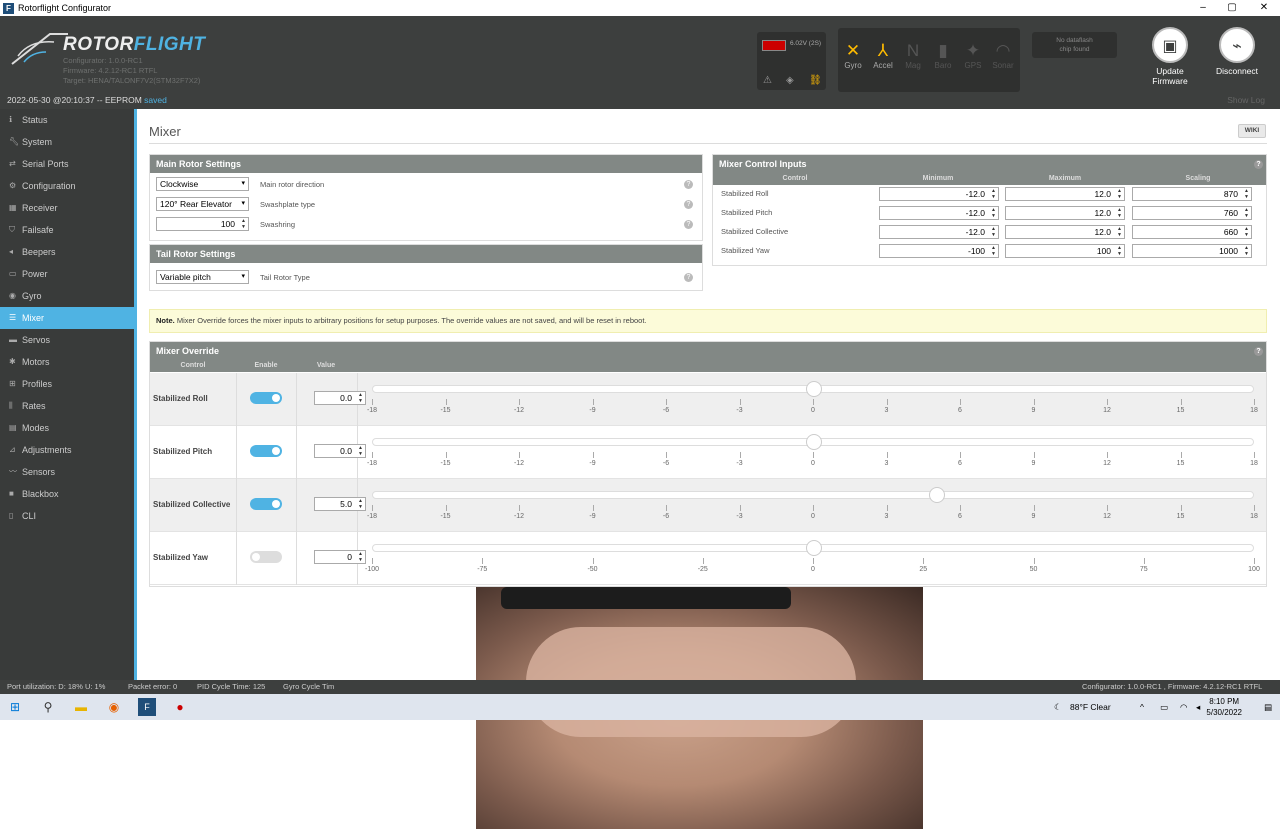  What do you see at coordinates (1180, 463) in the screenshot?
I see `slider-tick-label: 15` at bounding box center [1180, 463].